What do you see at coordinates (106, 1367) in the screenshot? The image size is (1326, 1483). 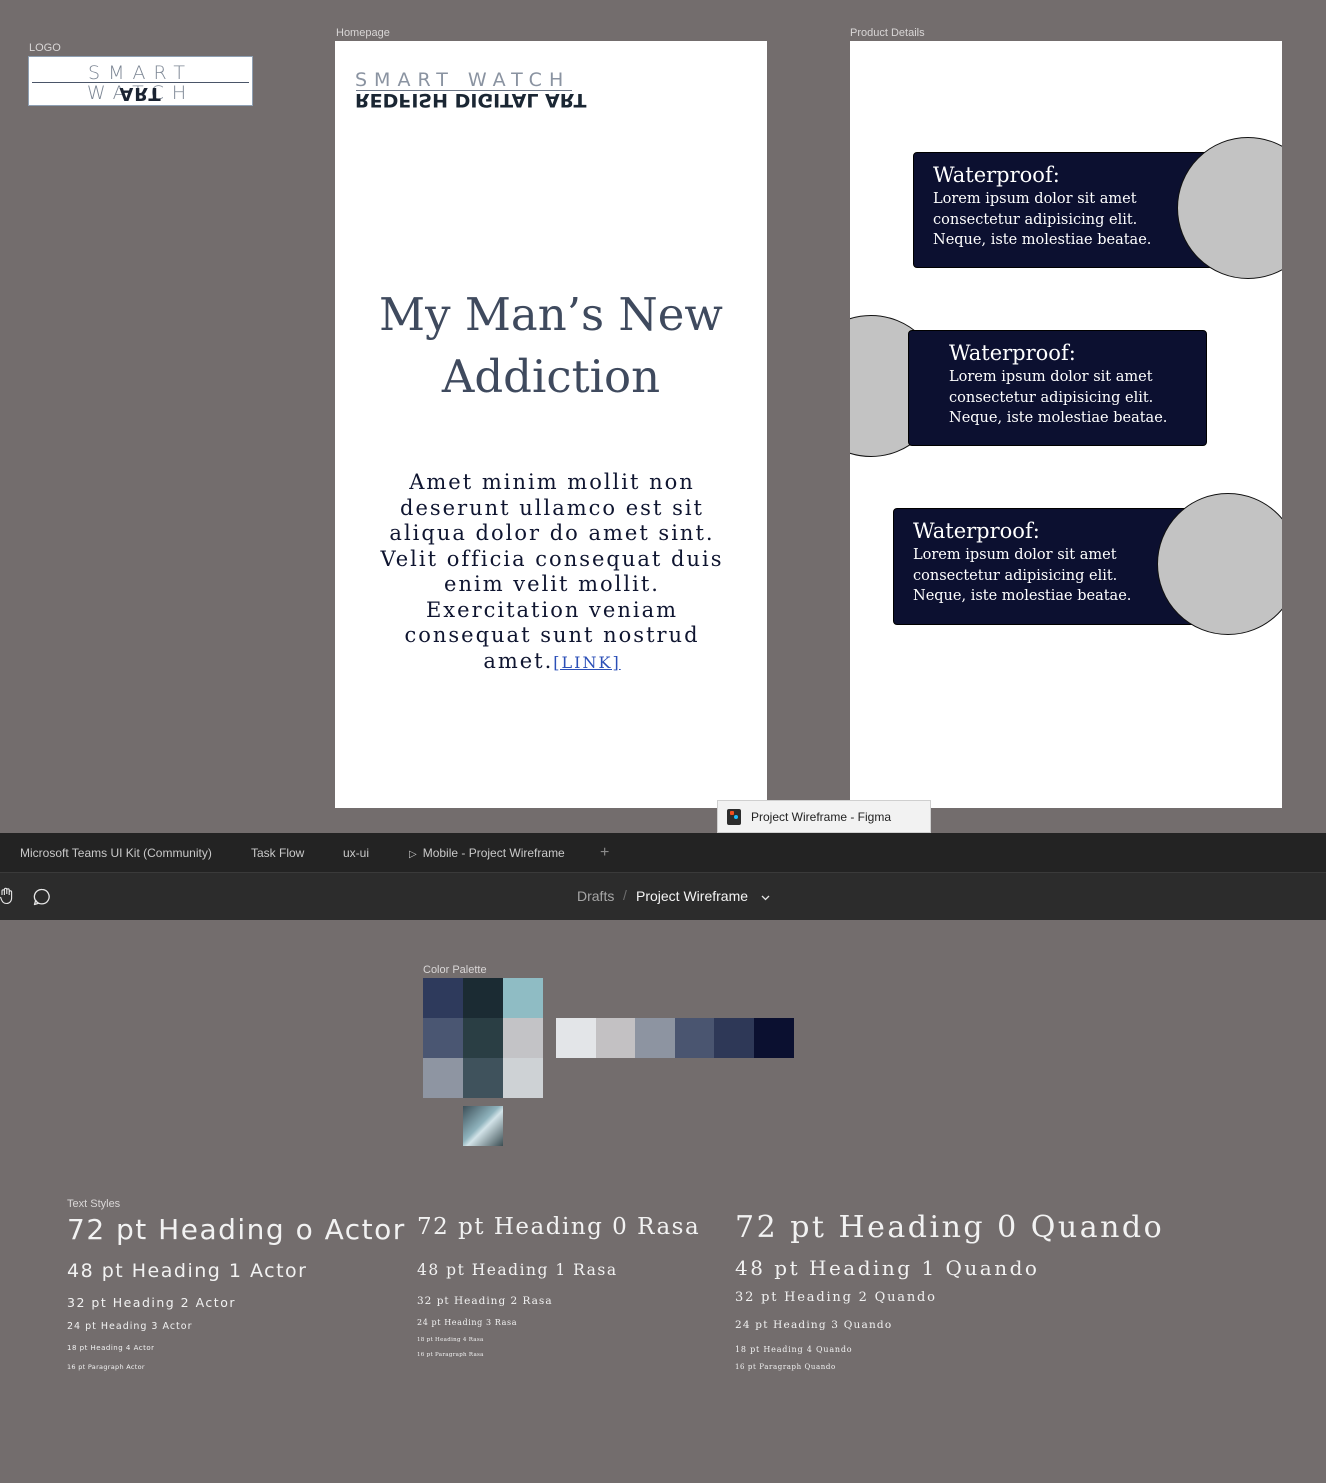 I see `text-style-actor-p: 16 pt Paragraph Actor` at bounding box center [106, 1367].